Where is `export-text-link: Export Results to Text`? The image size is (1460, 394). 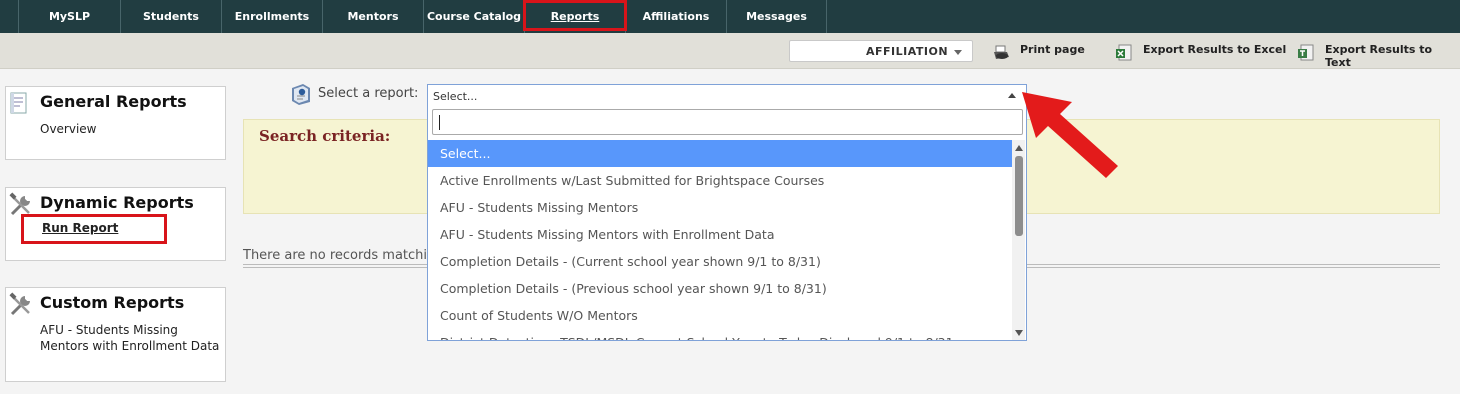
export-text-link: Export Results to Text is located at coordinates (1392, 56).